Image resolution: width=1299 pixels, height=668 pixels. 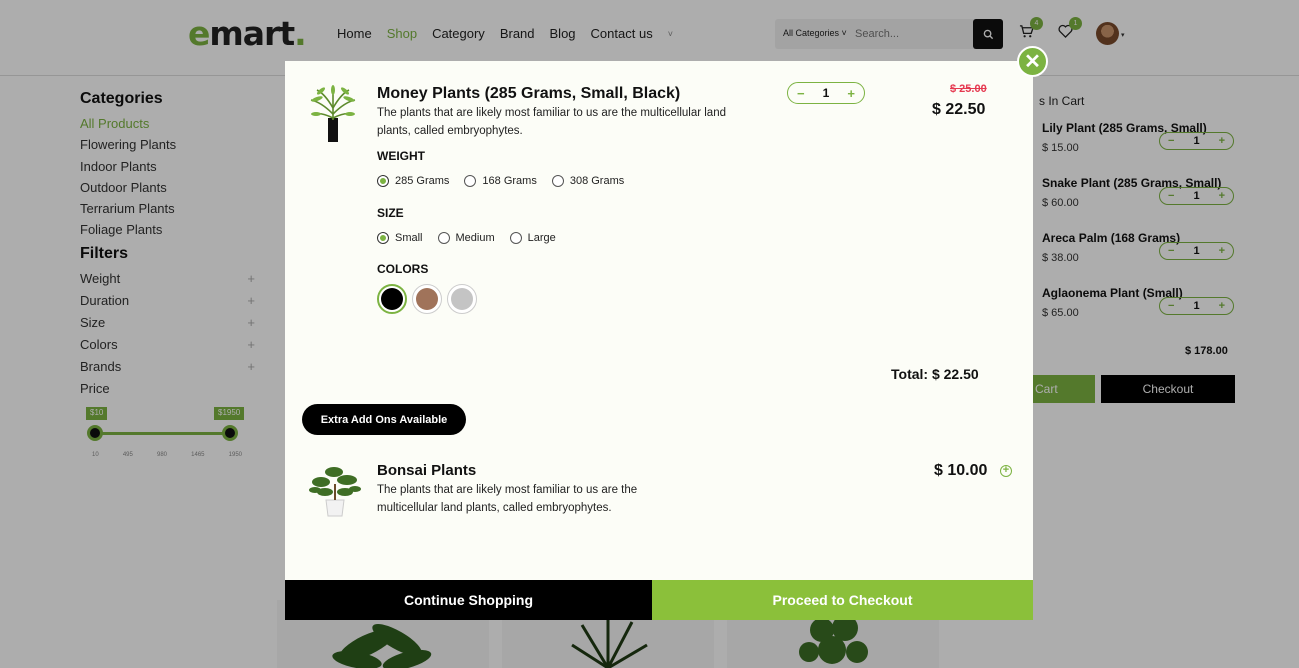 I want to click on product-name: Money Plants (285 Grams, Small, Black), so click(x=529, y=93).